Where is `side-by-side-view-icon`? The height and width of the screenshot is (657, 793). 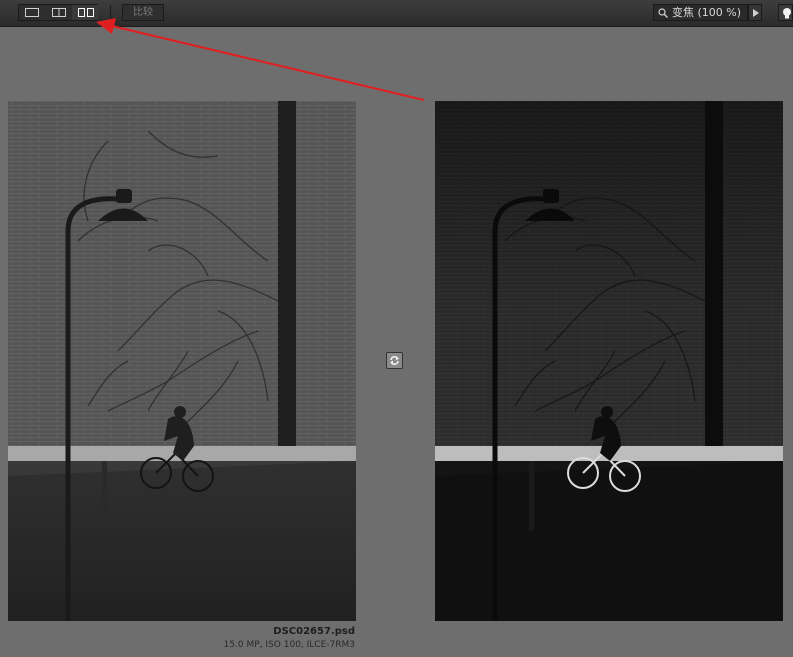 side-by-side-view-icon is located at coordinates (86, 12).